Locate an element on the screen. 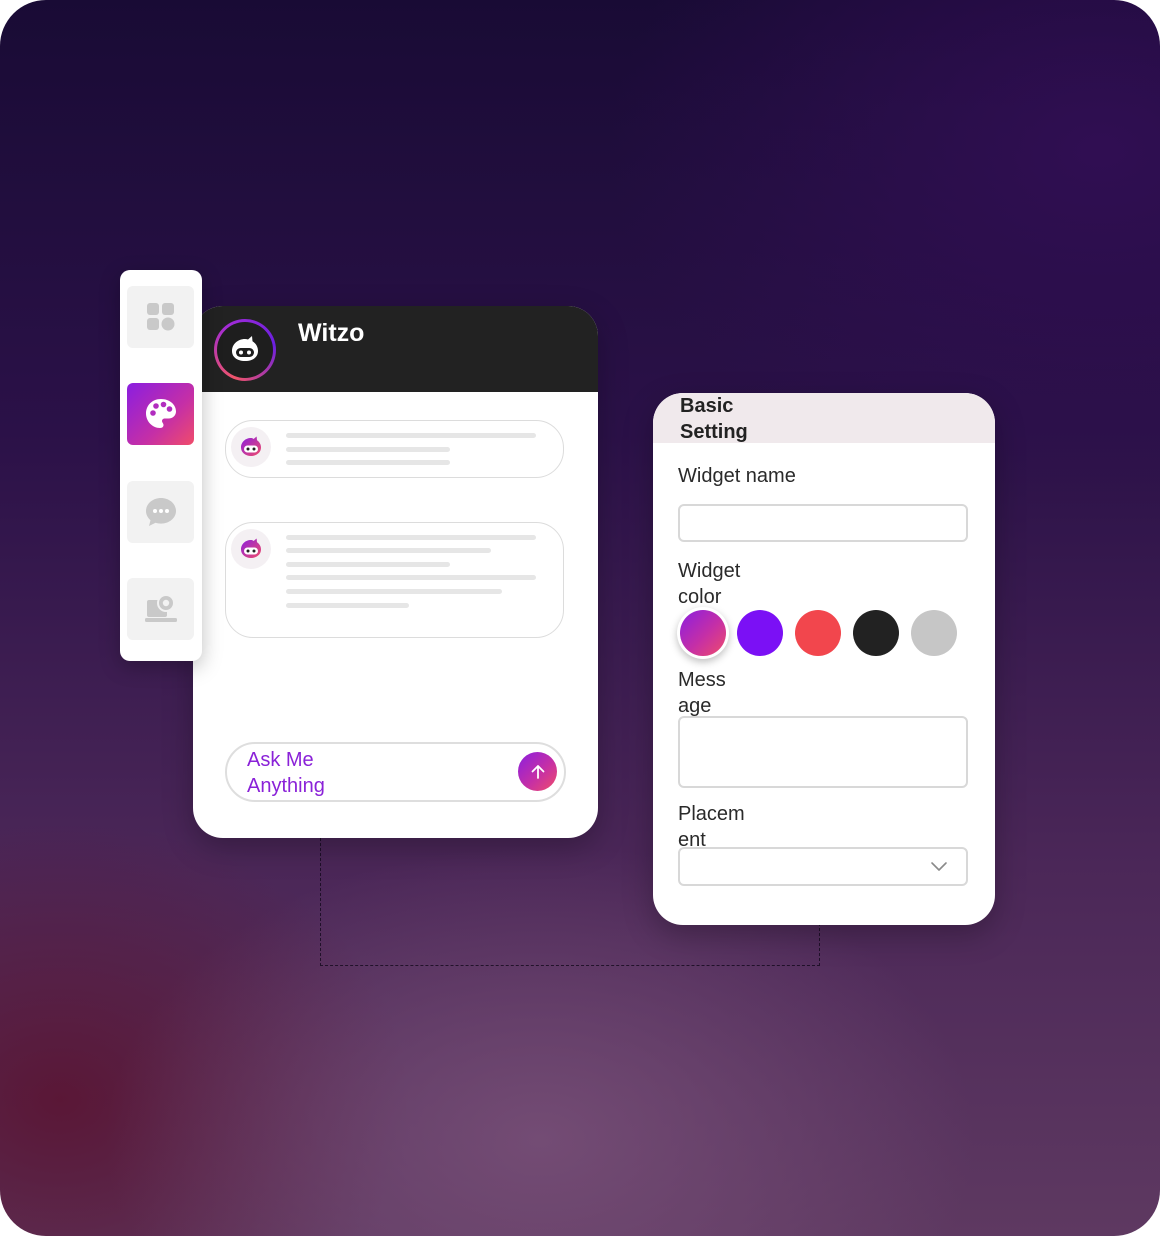  chevron-down-icon is located at coordinates (939, 866).